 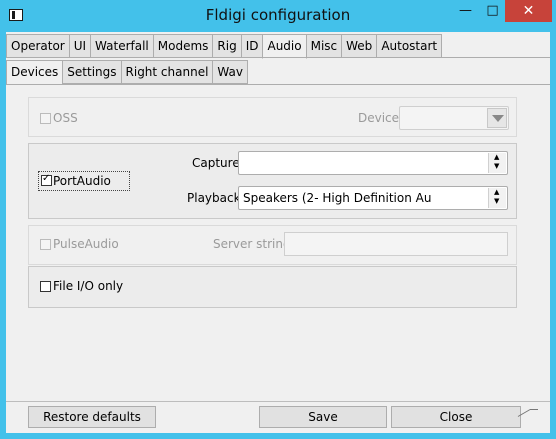 I want to click on resize-grip-icon, so click(x=528, y=413).